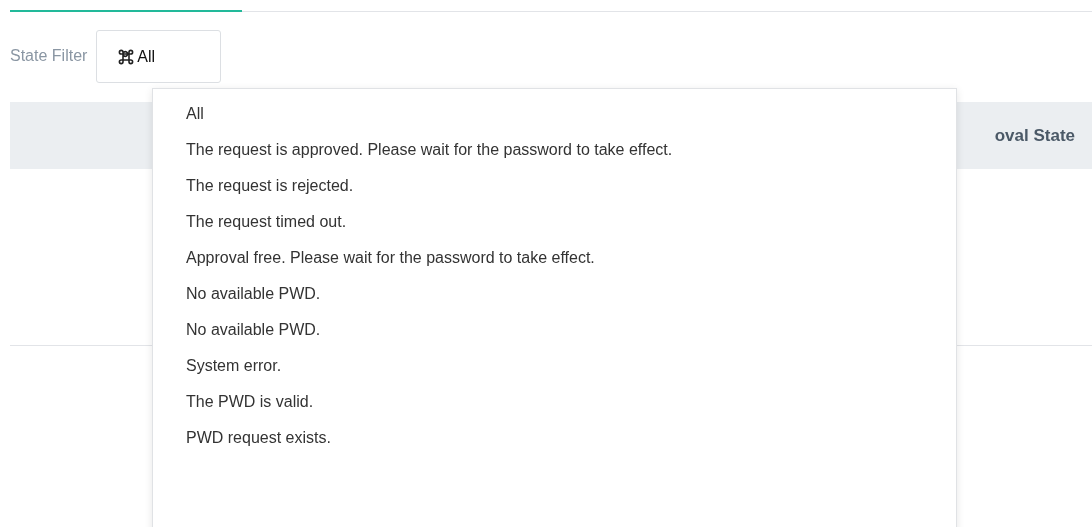 This screenshot has height=527, width=1092. Describe the element at coordinates (126, 56) in the screenshot. I see `command-icon` at that location.